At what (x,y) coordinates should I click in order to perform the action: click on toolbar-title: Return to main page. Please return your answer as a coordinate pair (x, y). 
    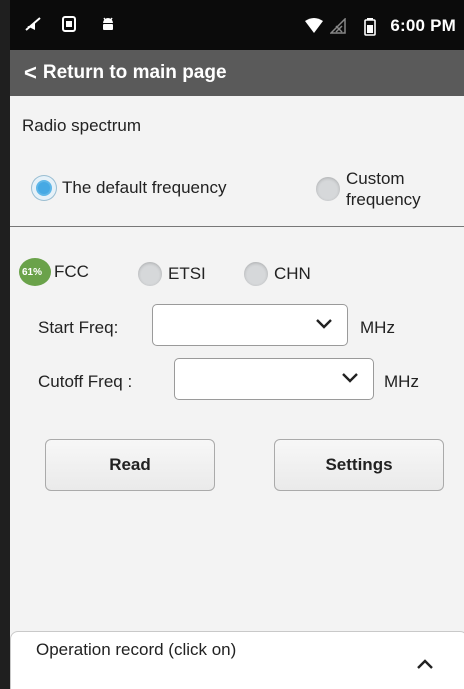
    Looking at the image, I should click on (134, 72).